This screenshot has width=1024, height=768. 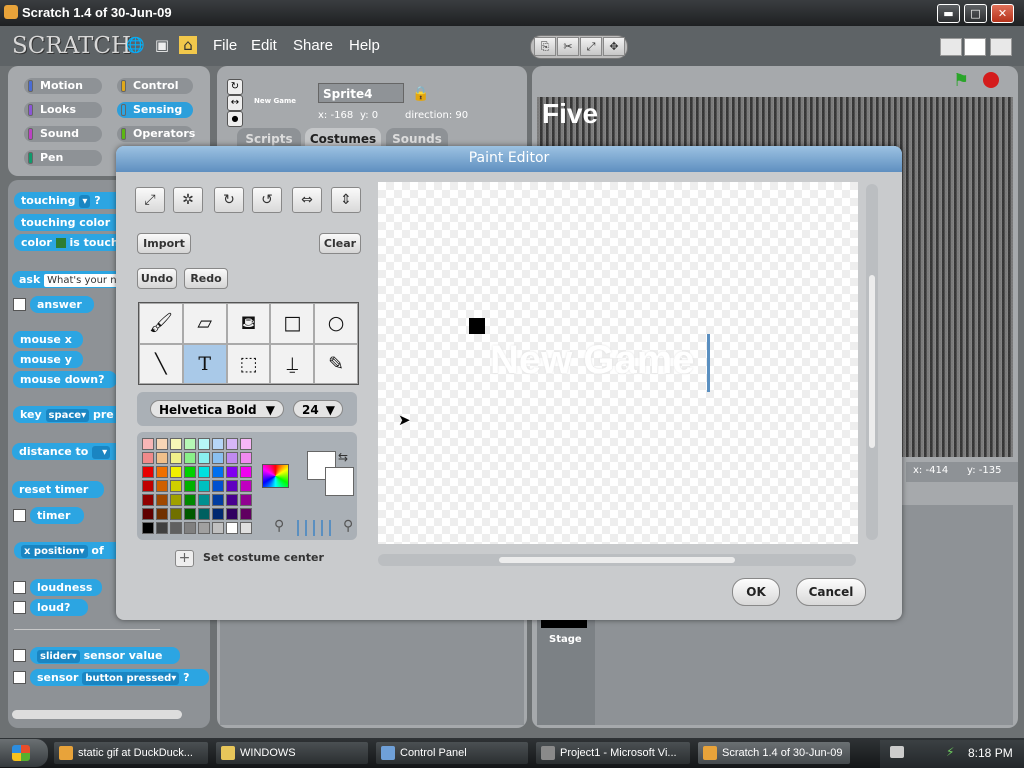 I want to click on block-mouse-down: mouse down?, so click(x=65, y=379).